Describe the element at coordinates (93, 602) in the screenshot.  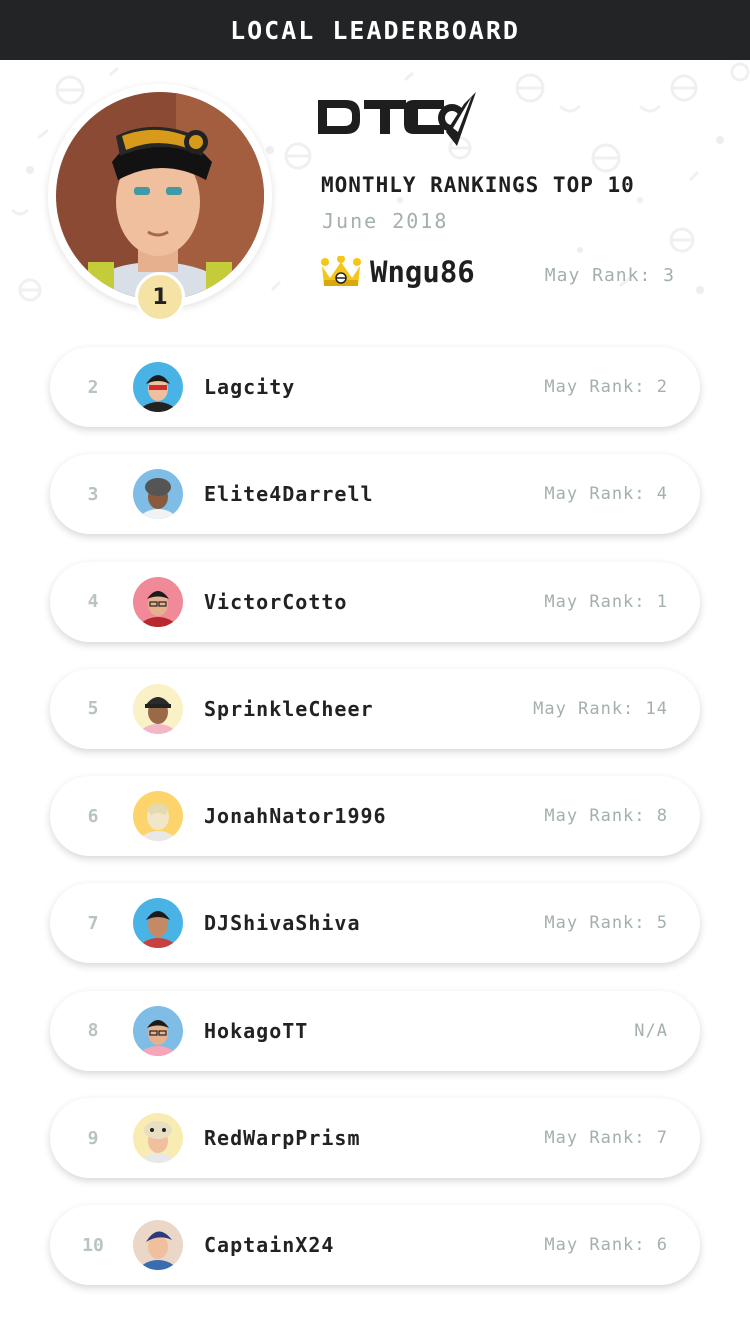
I see `row-rank: 4` at that location.